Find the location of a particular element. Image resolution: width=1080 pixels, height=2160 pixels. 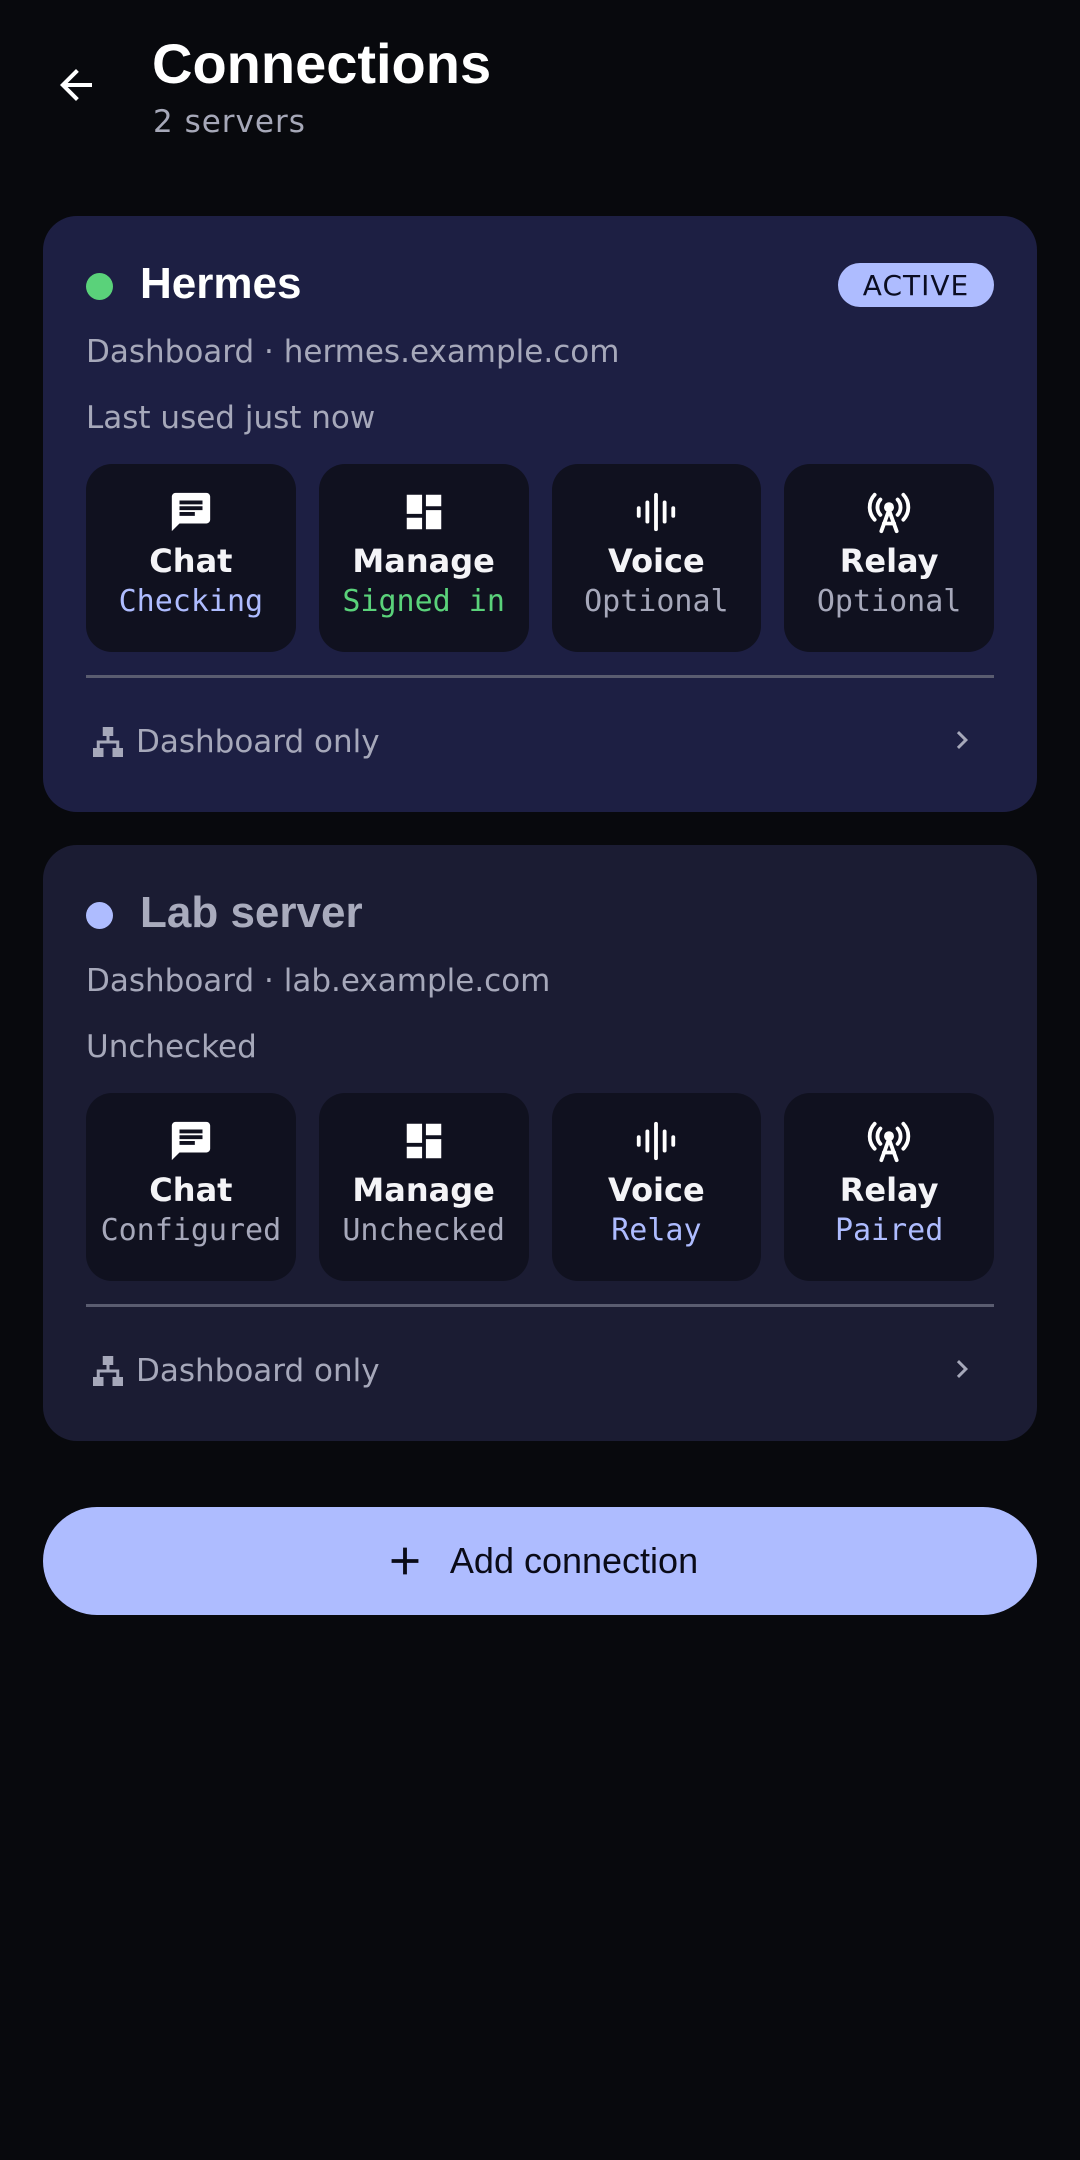

connection-address: Dashboard · lab.example.com is located at coordinates (318, 981).